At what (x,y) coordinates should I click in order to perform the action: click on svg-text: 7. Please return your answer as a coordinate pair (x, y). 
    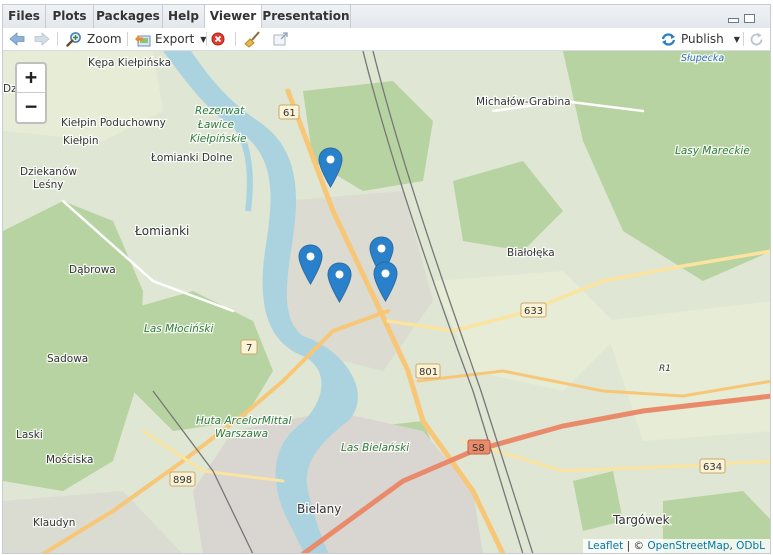
    Looking at the image, I should click on (249, 348).